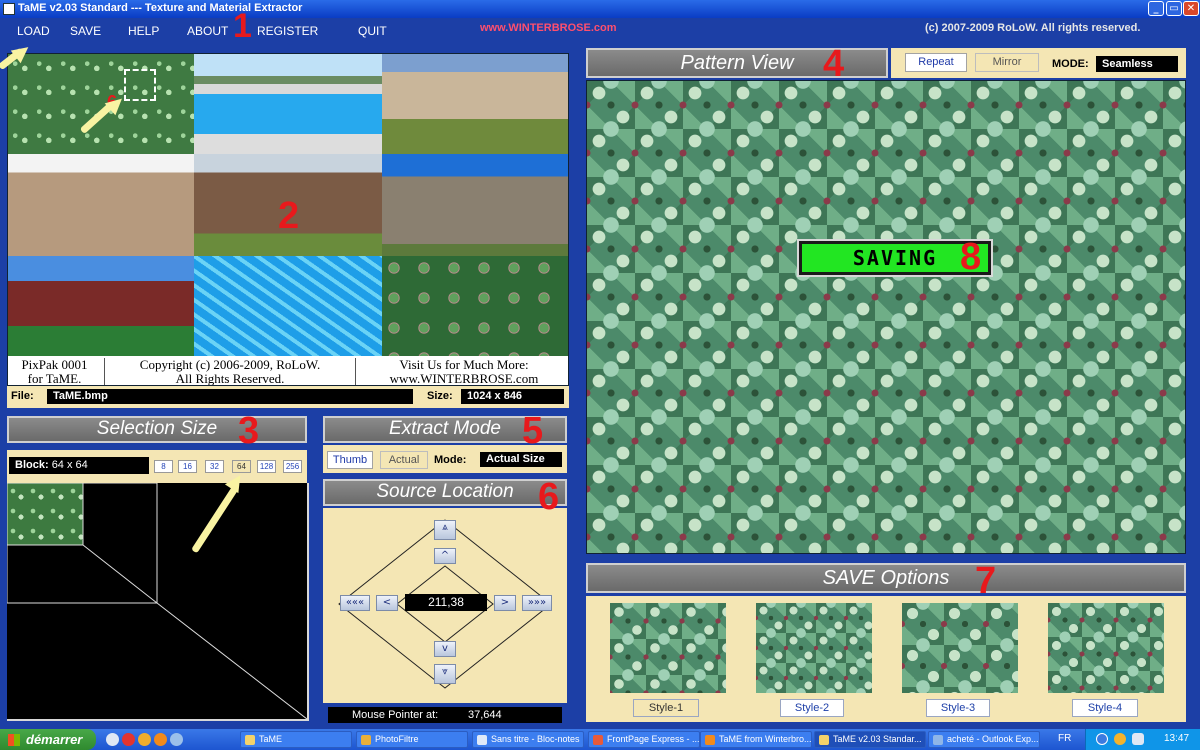 This screenshot has height=750, width=1200. What do you see at coordinates (144, 739) in the screenshot?
I see `outlook-express-icon` at bounding box center [144, 739].